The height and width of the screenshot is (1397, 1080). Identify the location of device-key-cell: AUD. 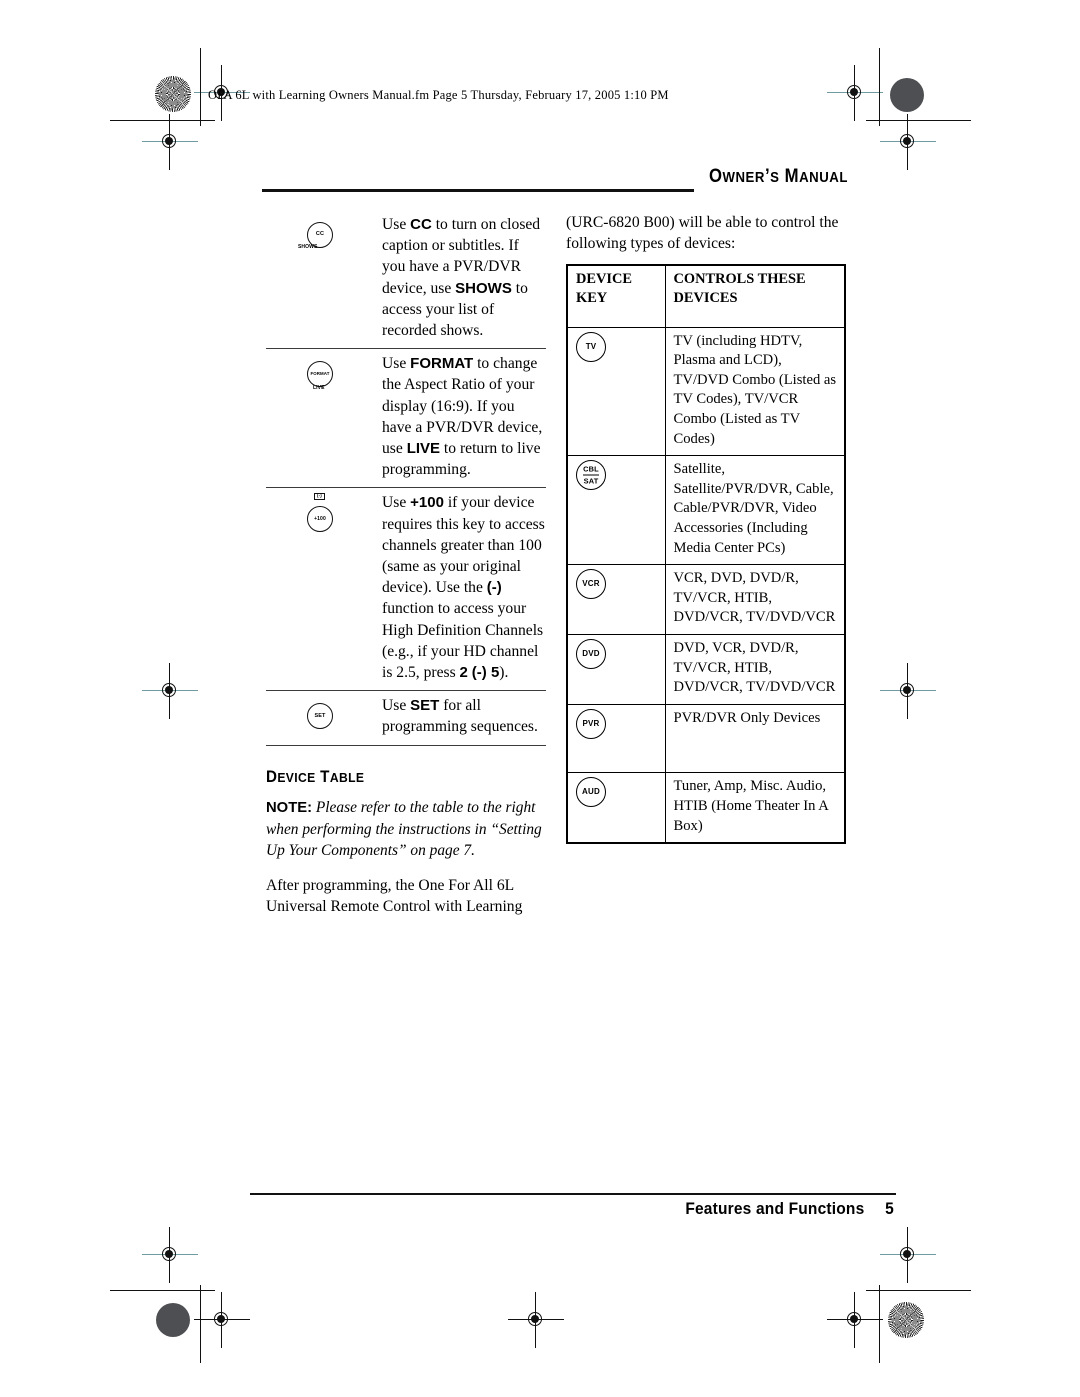
(616, 808).